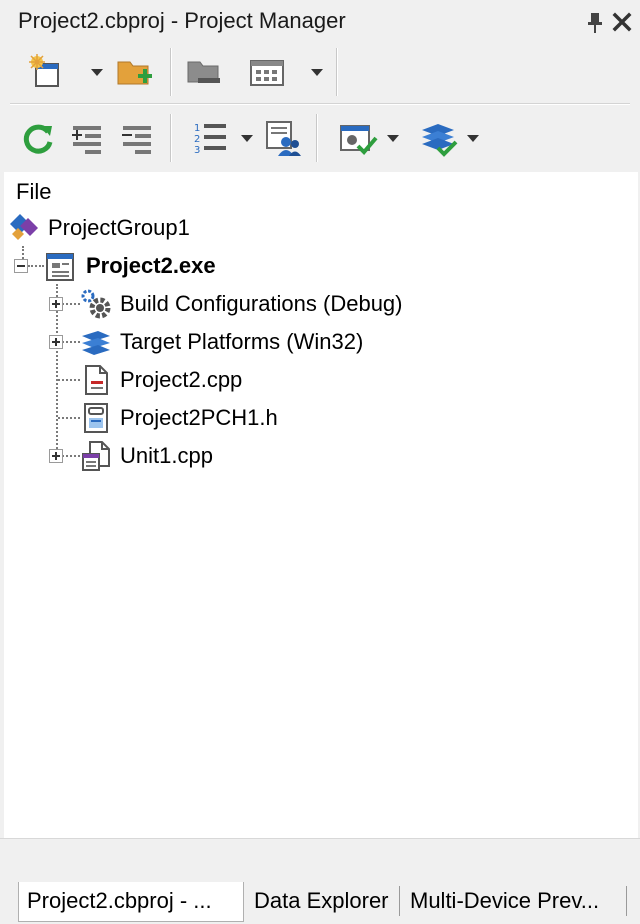 This screenshot has width=640, height=924. I want to click on sync-icon, so click(38, 138).